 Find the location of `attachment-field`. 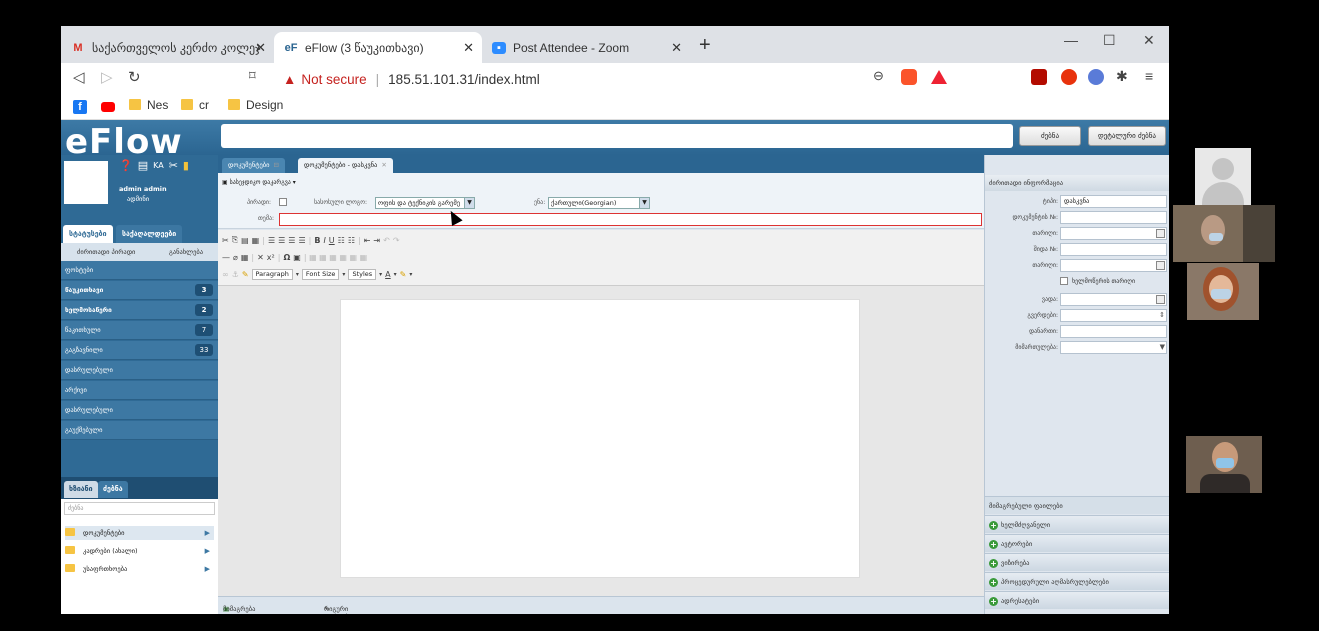

attachment-field is located at coordinates (1113, 331).